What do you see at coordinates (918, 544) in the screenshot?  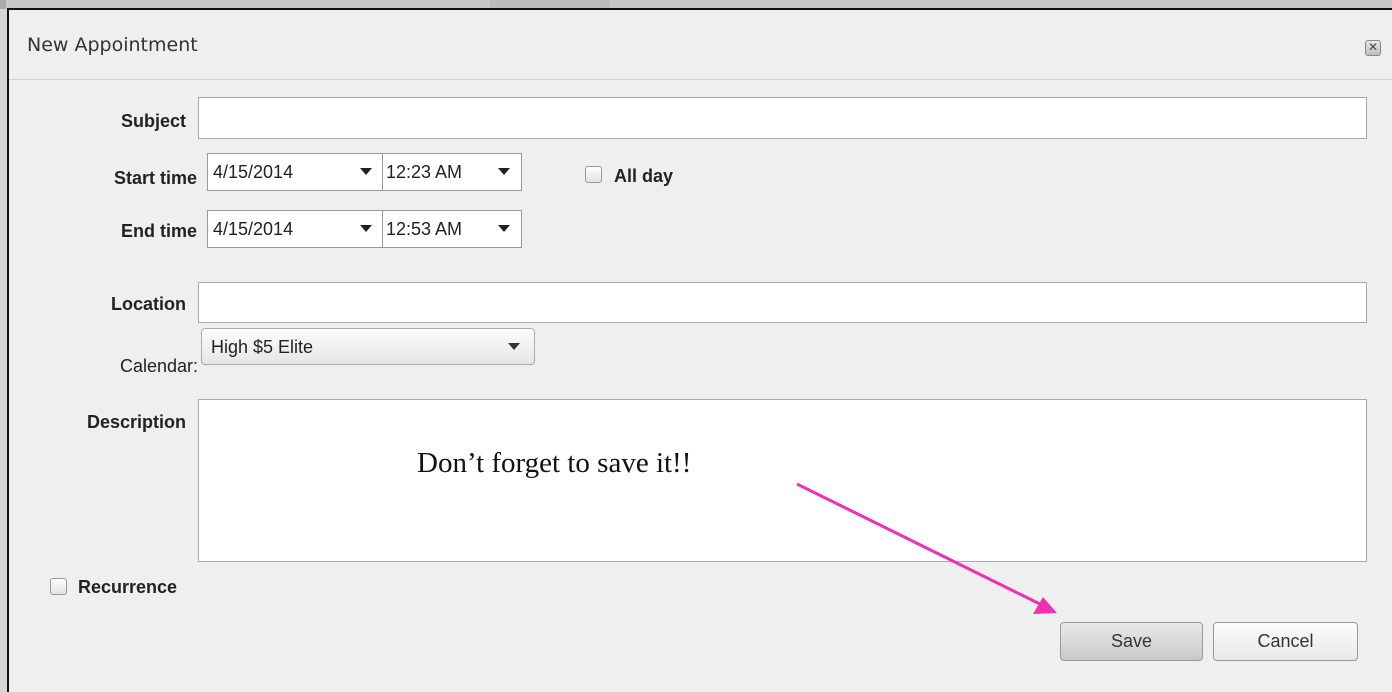 I see `arrow-shaft` at bounding box center [918, 544].